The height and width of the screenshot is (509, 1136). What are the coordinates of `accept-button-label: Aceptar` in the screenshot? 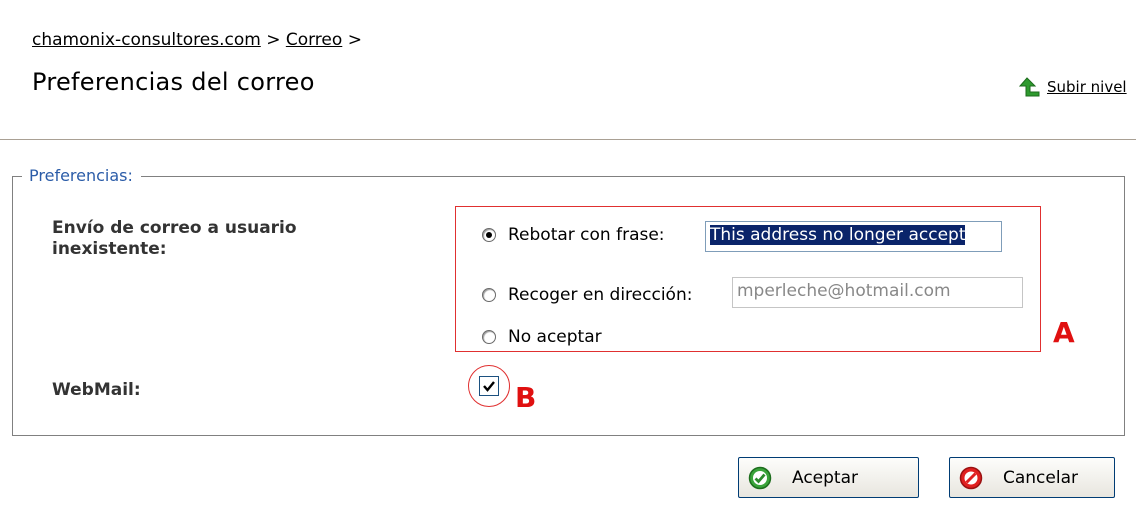 It's located at (825, 477).